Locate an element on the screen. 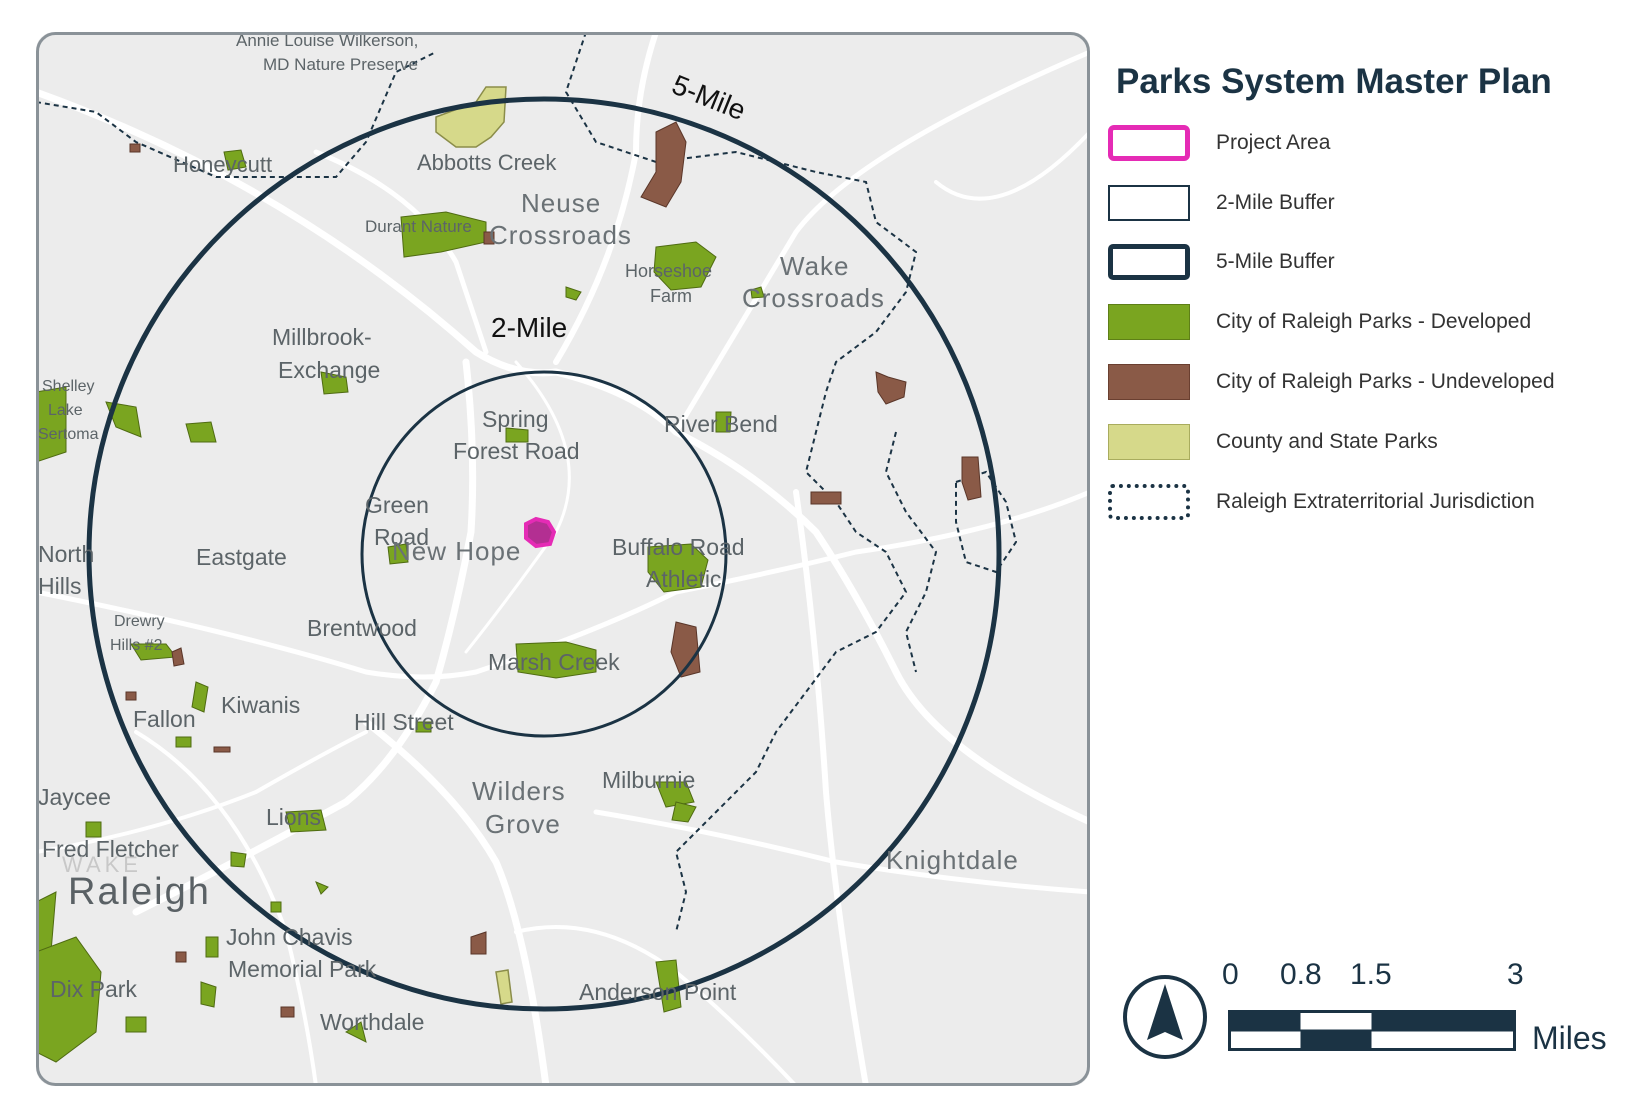 The width and height of the screenshot is (1637, 1113). place-label: Wilders is located at coordinates (519, 791).